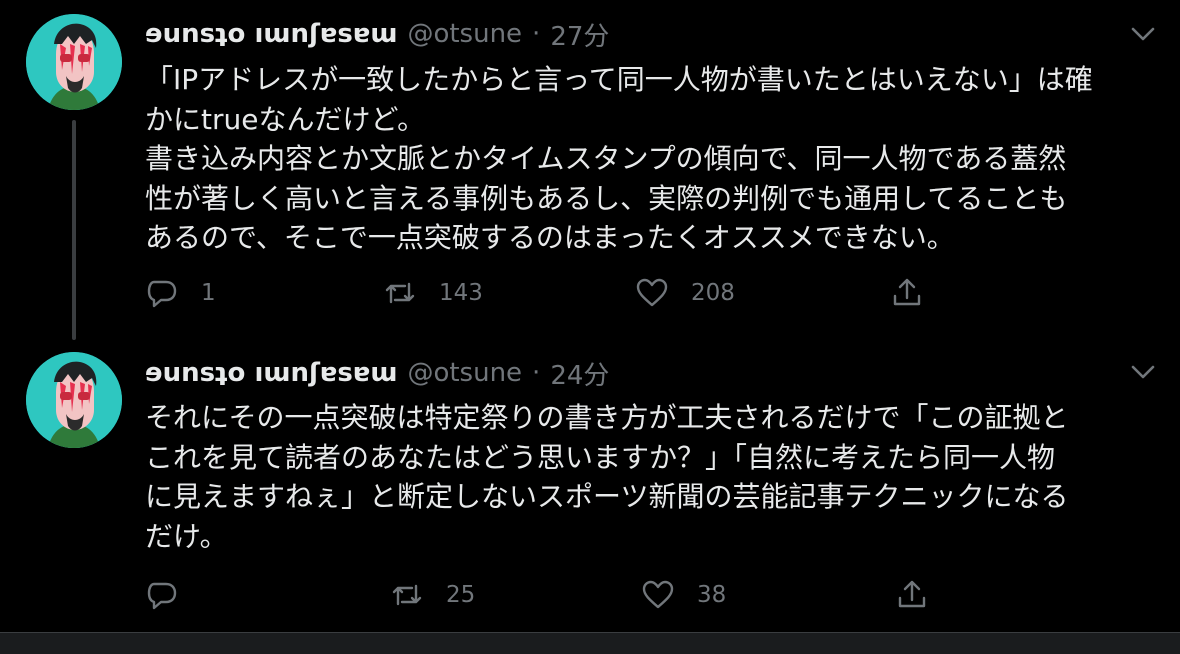 This screenshot has height=654, width=1180. I want to click on thread-line, so click(74, 230).